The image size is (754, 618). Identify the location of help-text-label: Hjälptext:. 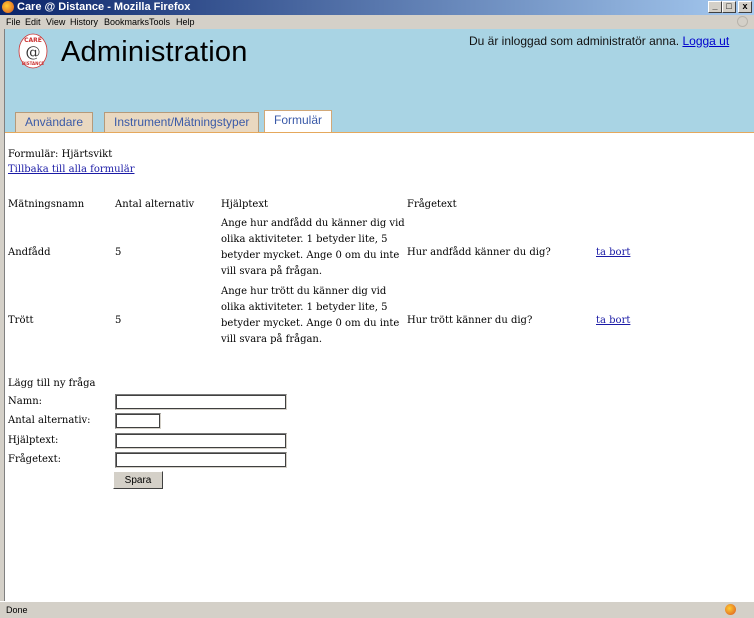
(33, 440).